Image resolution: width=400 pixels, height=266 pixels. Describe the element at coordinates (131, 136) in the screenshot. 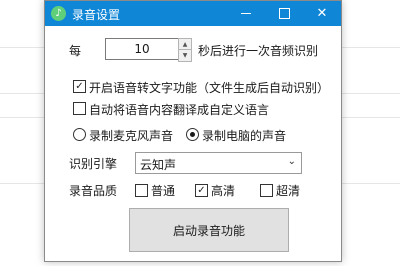

I see `mic-radio-label: 录制麦克风声音` at that location.